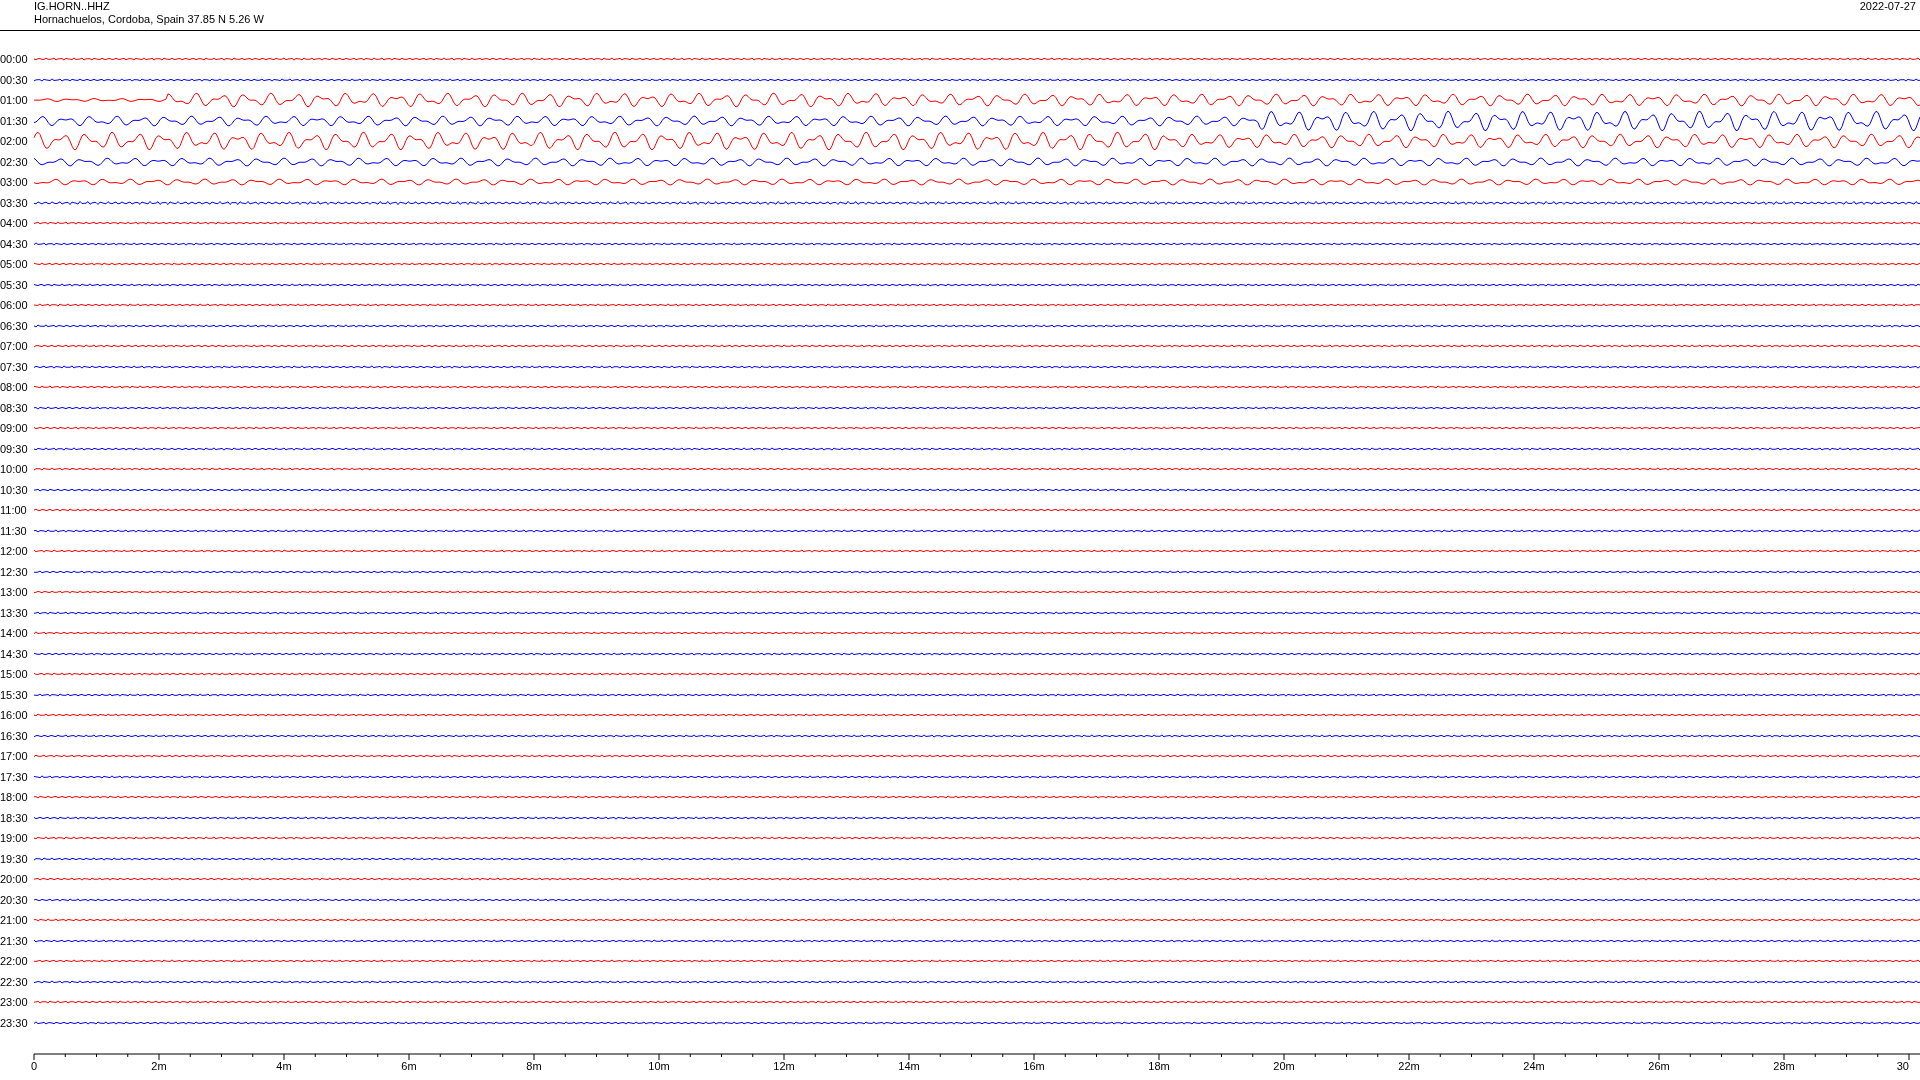 The width and height of the screenshot is (1920, 1080). Describe the element at coordinates (14, 981) in the screenshot. I see `time-label: 22:30` at that location.